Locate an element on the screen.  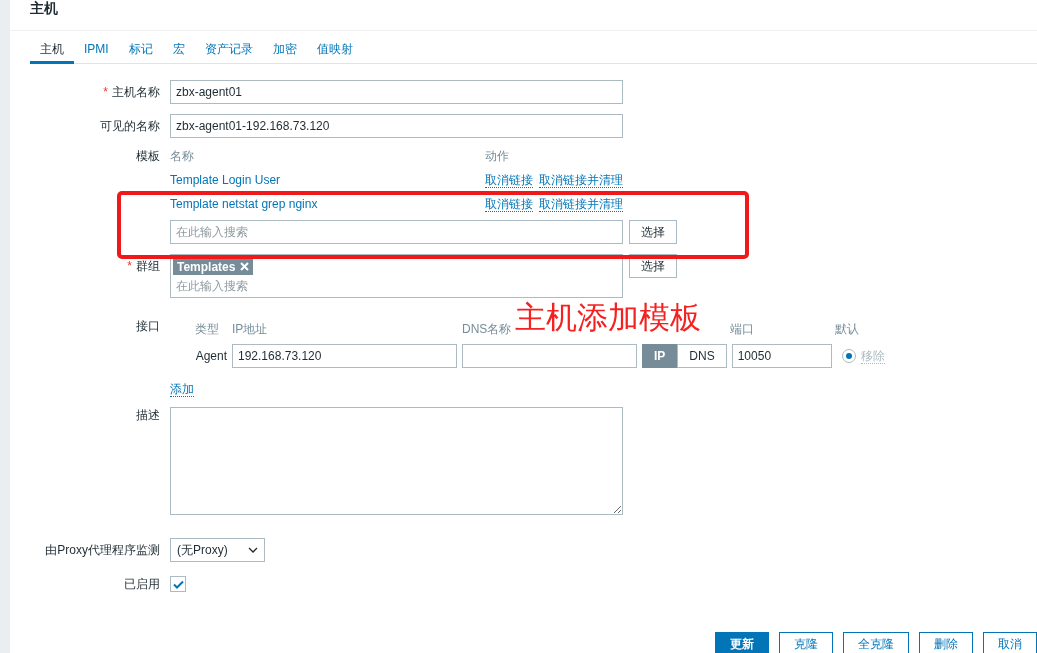
field-label: 模板 is located at coordinates (148, 156).